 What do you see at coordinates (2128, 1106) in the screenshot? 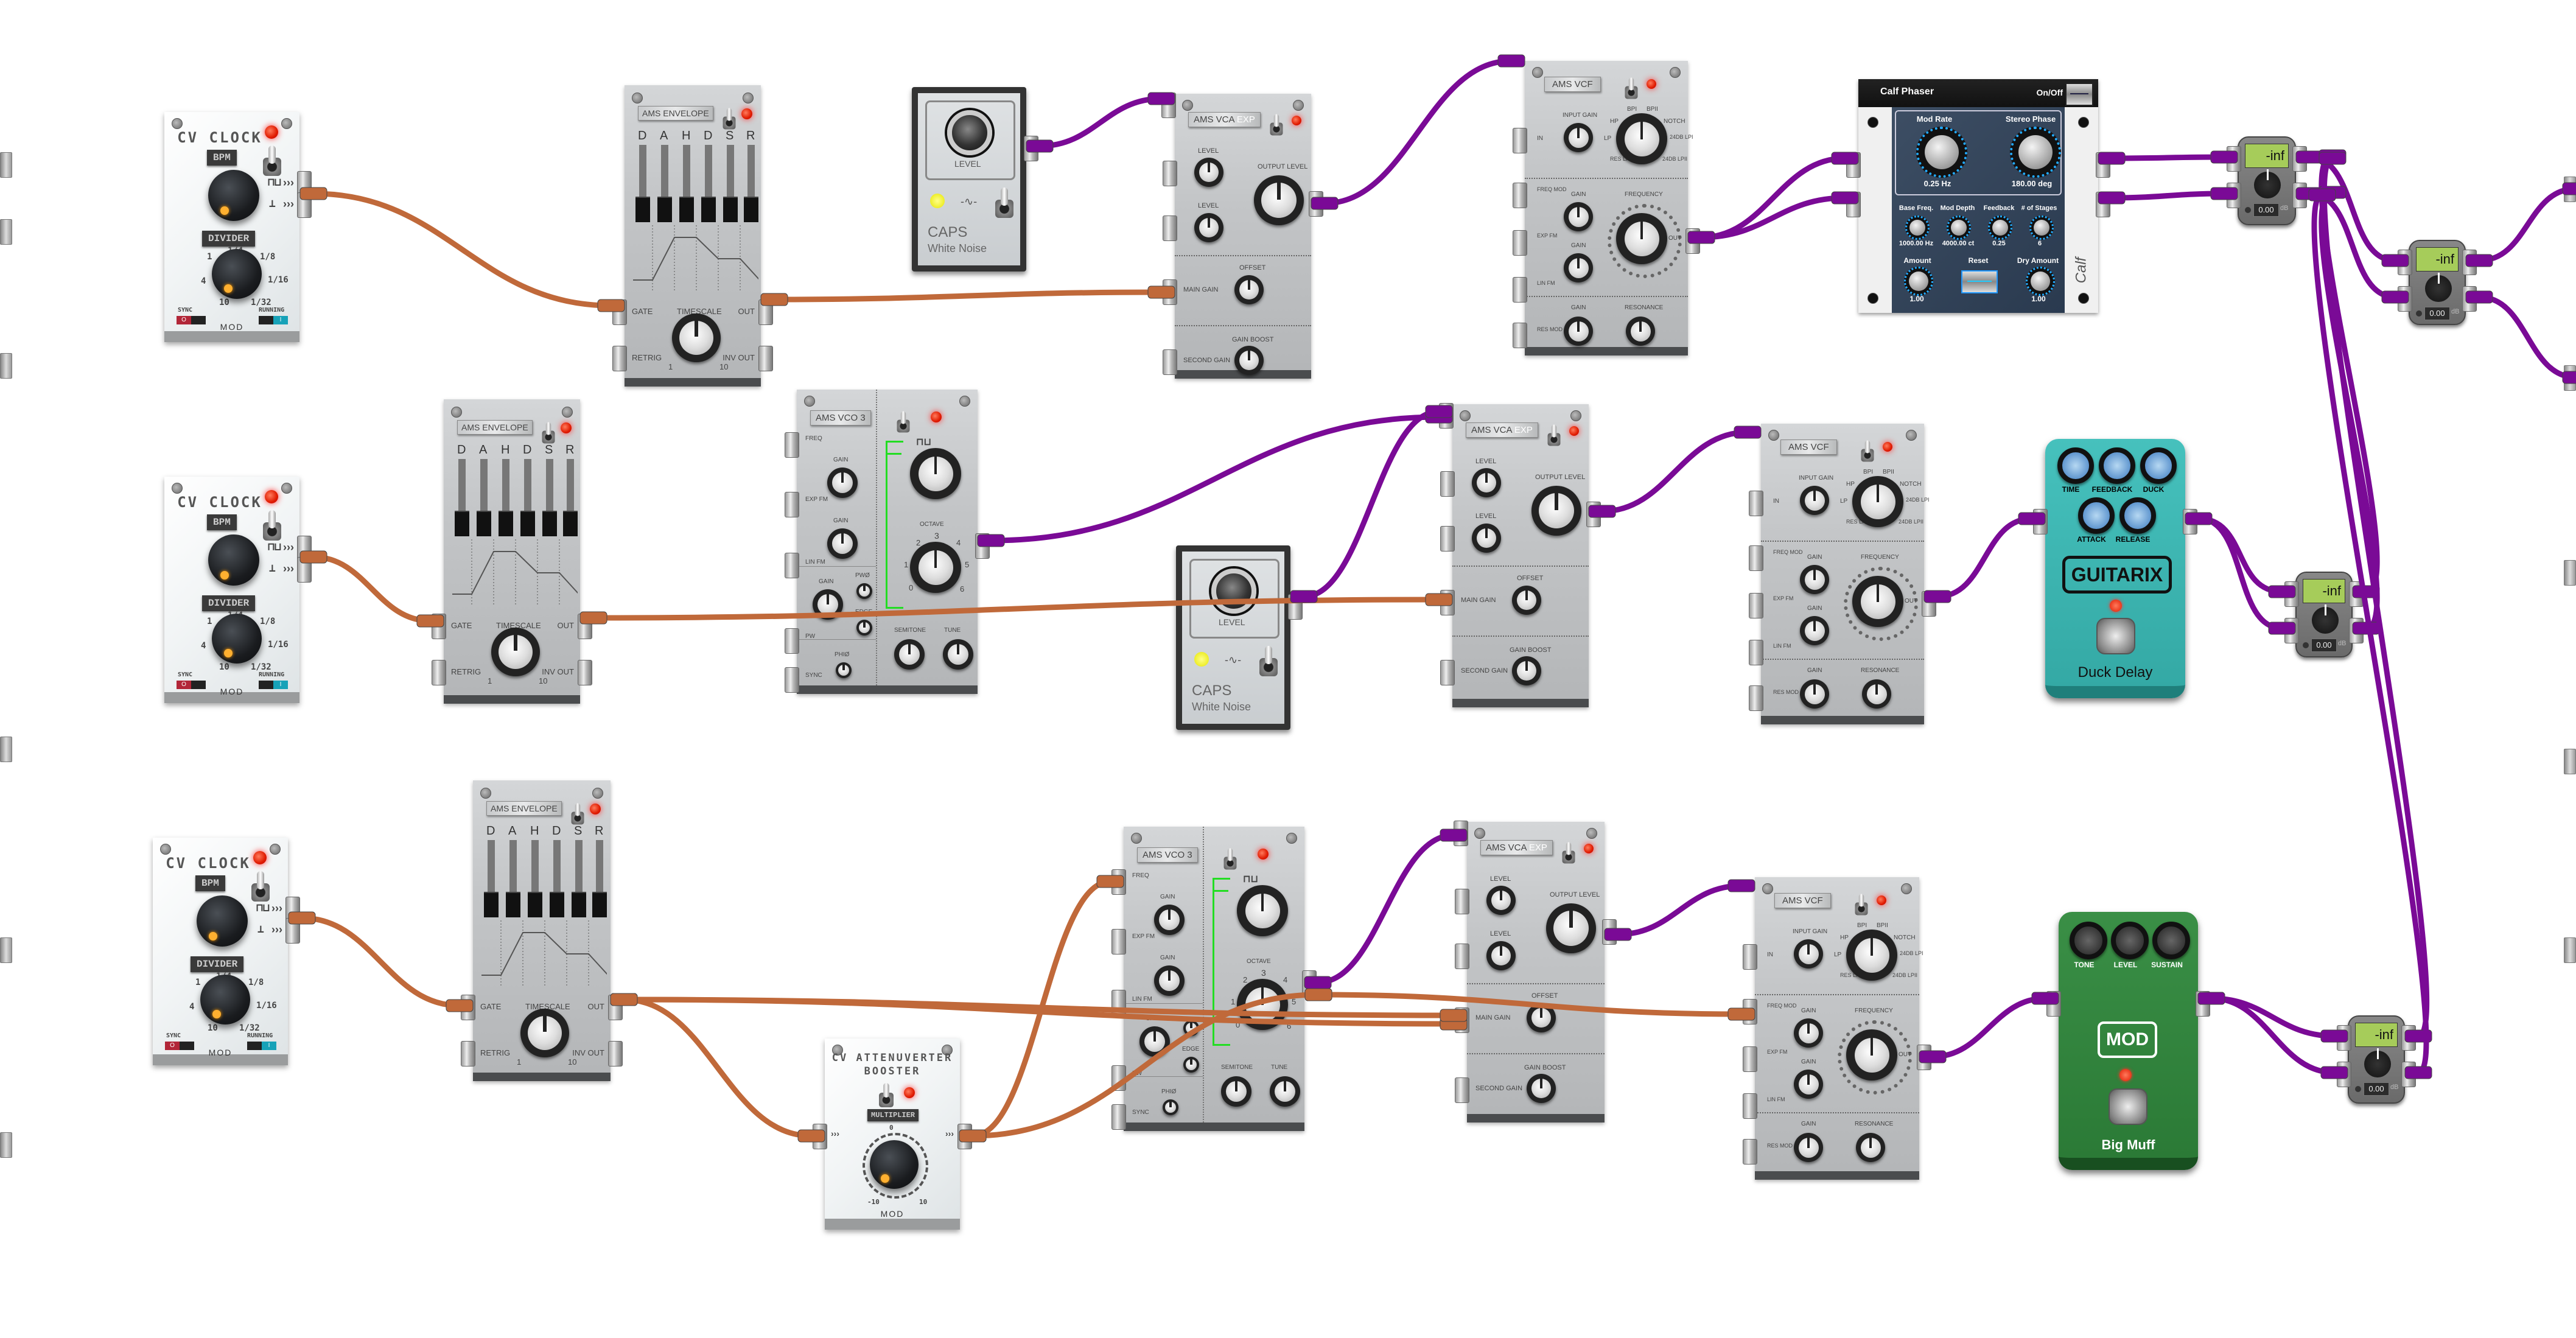
I see `bypass-footswitch` at bounding box center [2128, 1106].